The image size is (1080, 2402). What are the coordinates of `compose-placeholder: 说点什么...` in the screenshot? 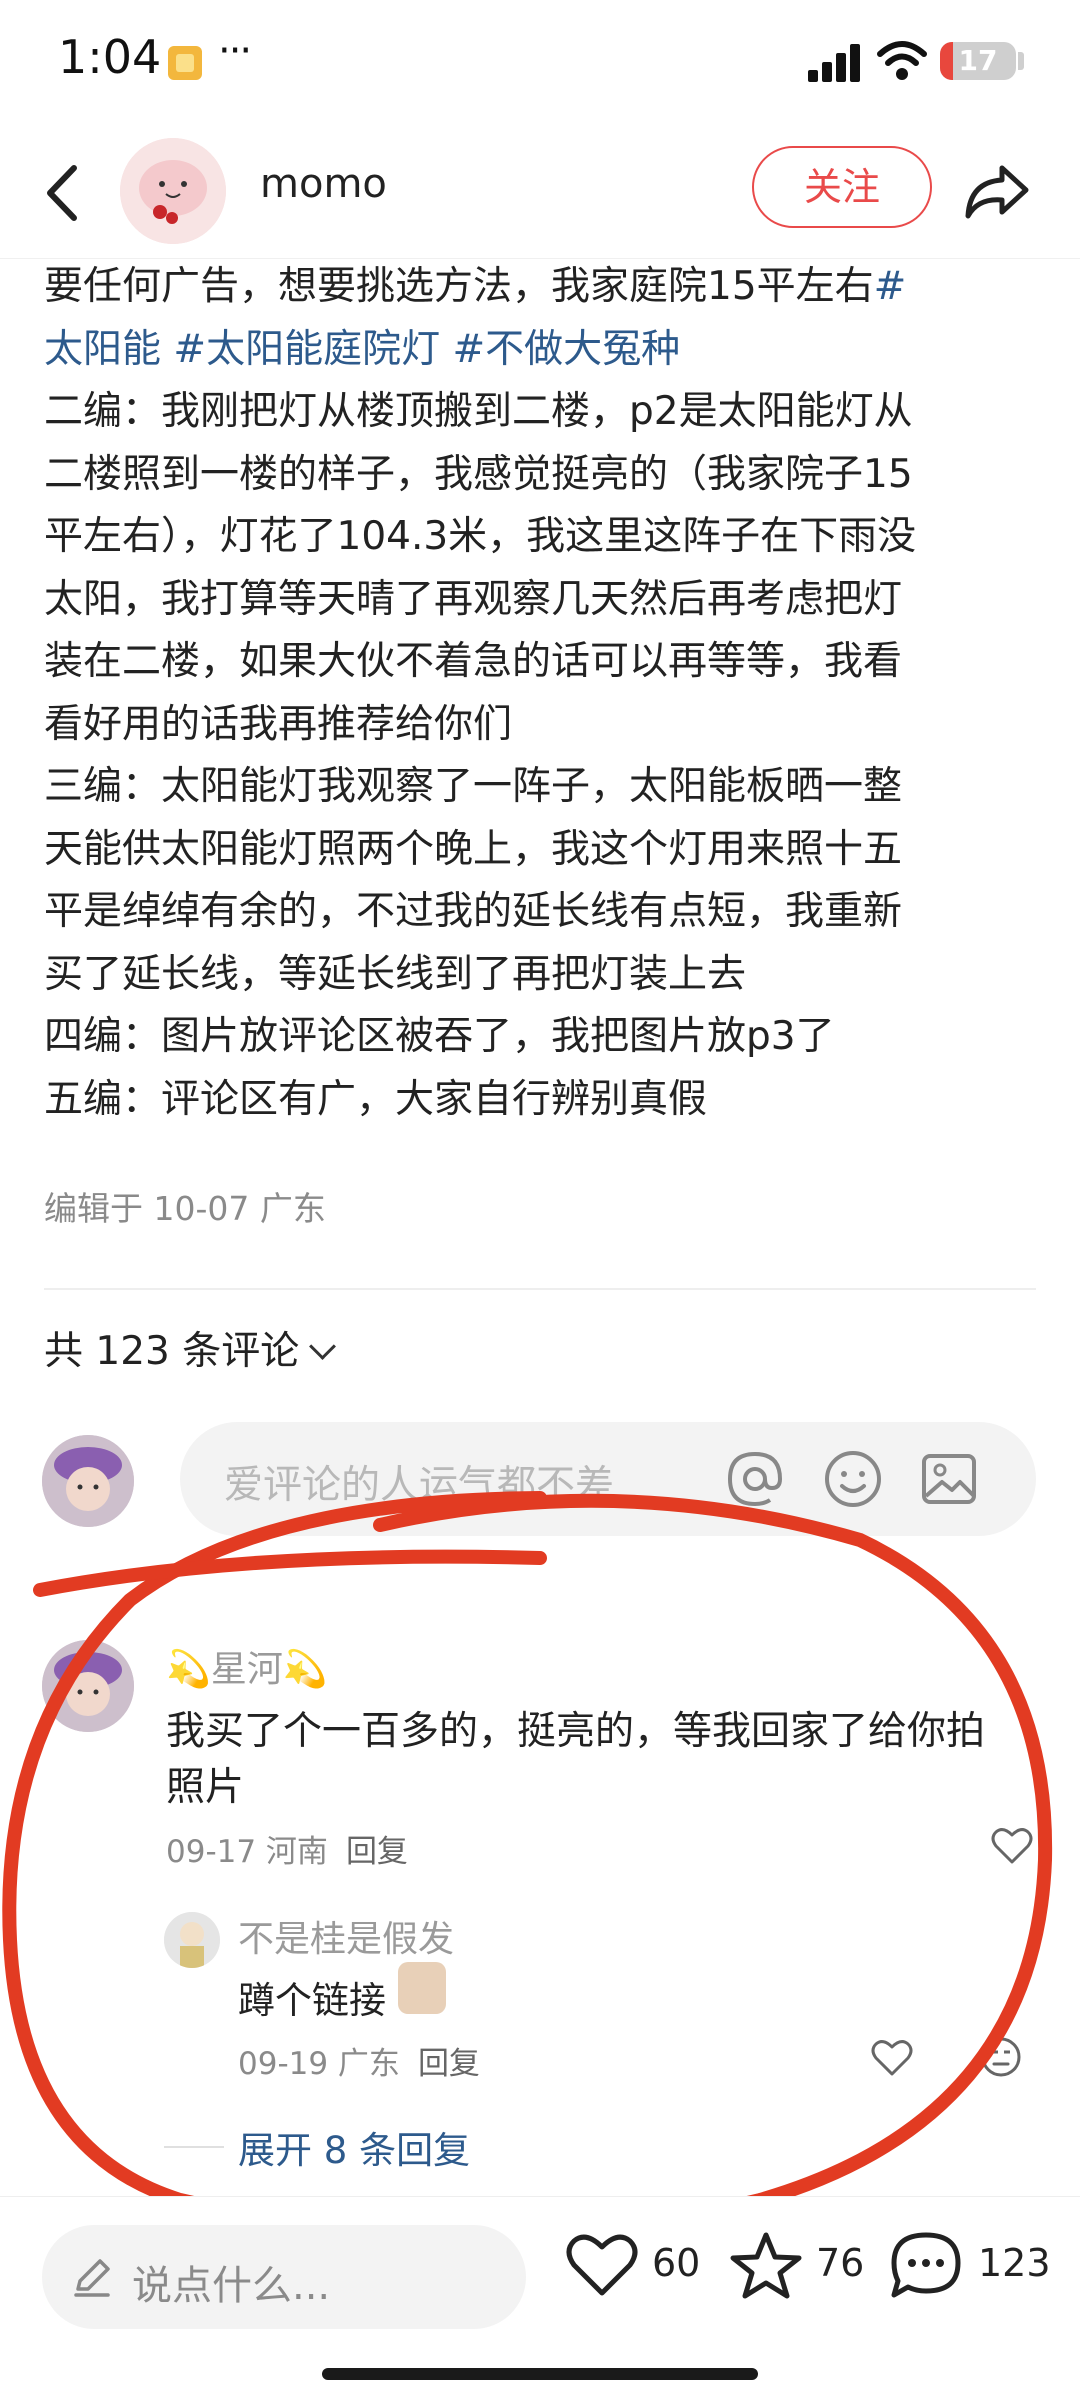 It's located at (231, 2286).